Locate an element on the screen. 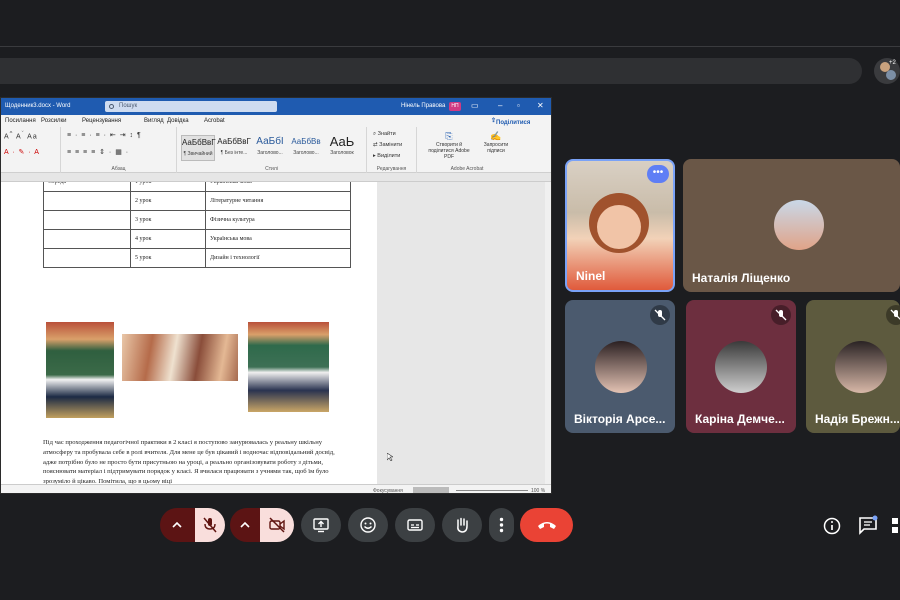  select-button: ▸ Виділити is located at coordinates (386, 156).